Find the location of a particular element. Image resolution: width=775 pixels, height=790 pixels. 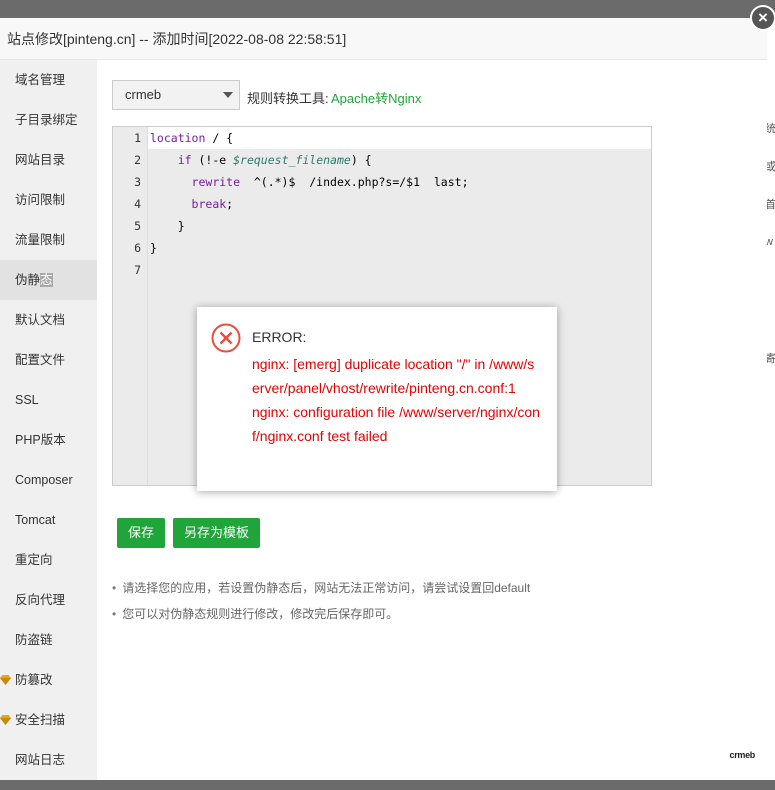

sidebar-item-access-limit: 访问限制 is located at coordinates (48, 200).